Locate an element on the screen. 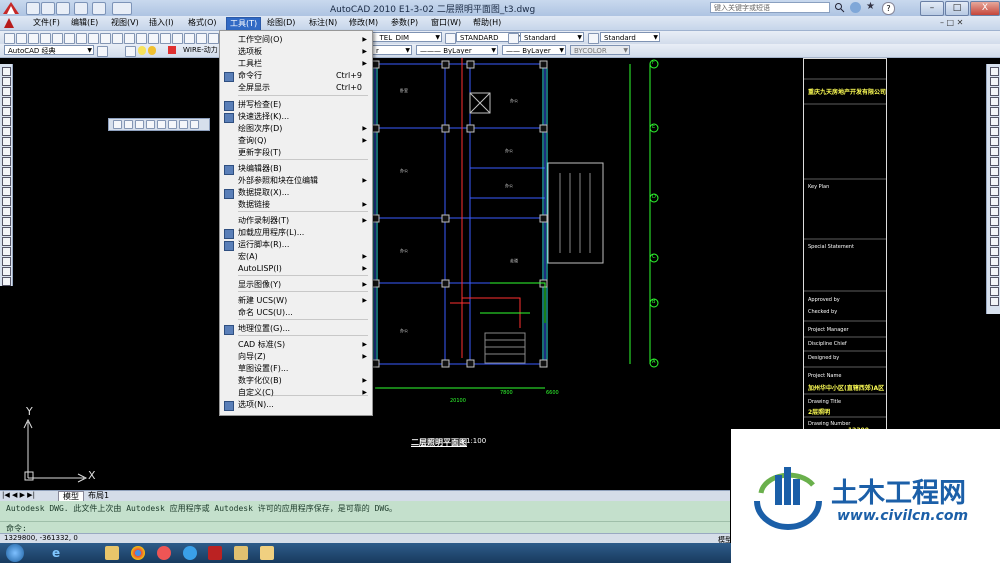  zoom-tool-0-icon is located at coordinates (117, 124).